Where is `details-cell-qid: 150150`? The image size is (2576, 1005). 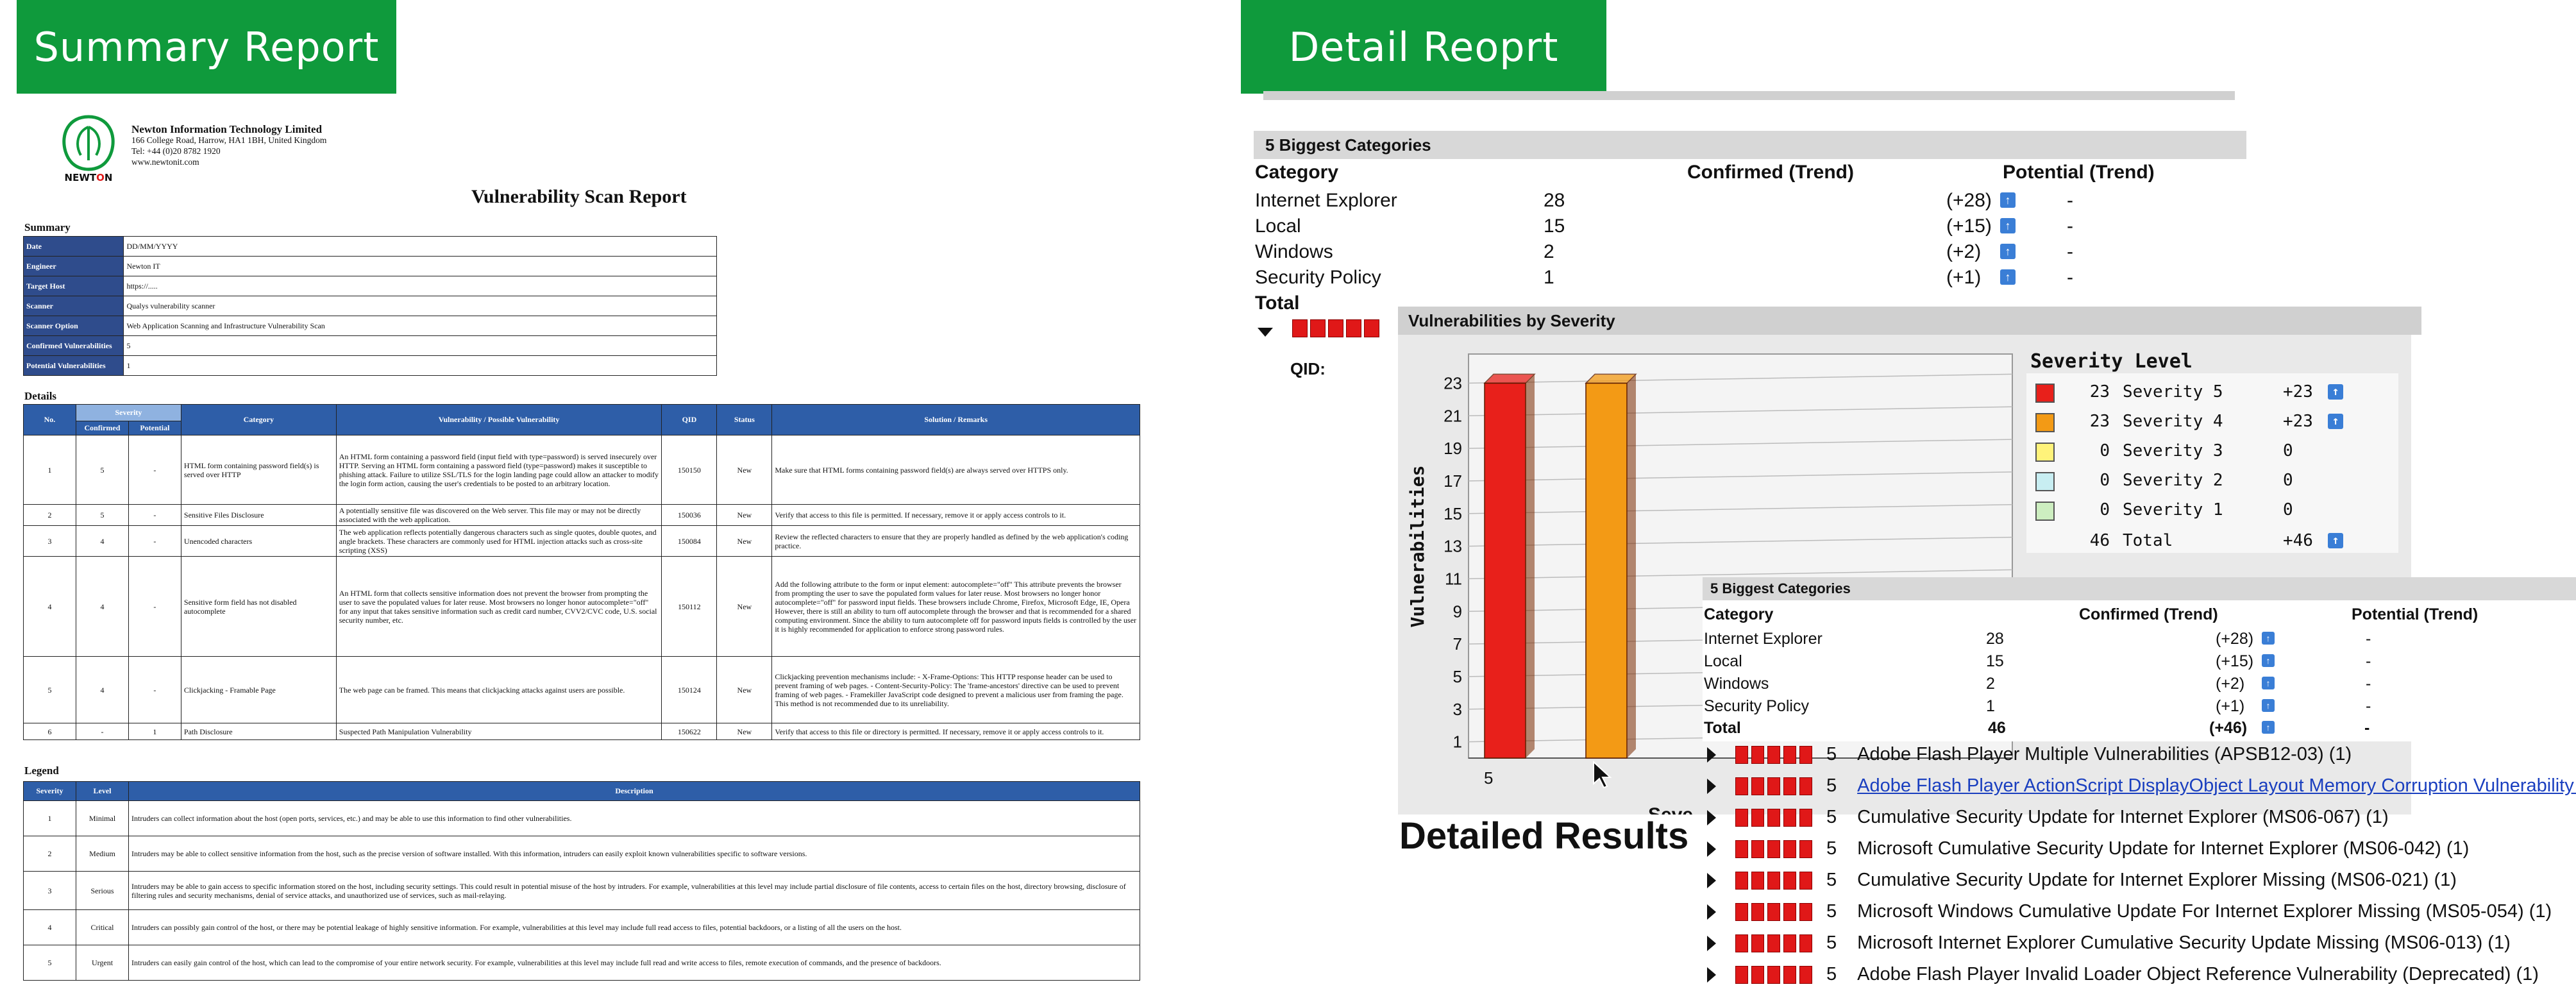 details-cell-qid: 150150 is located at coordinates (689, 470).